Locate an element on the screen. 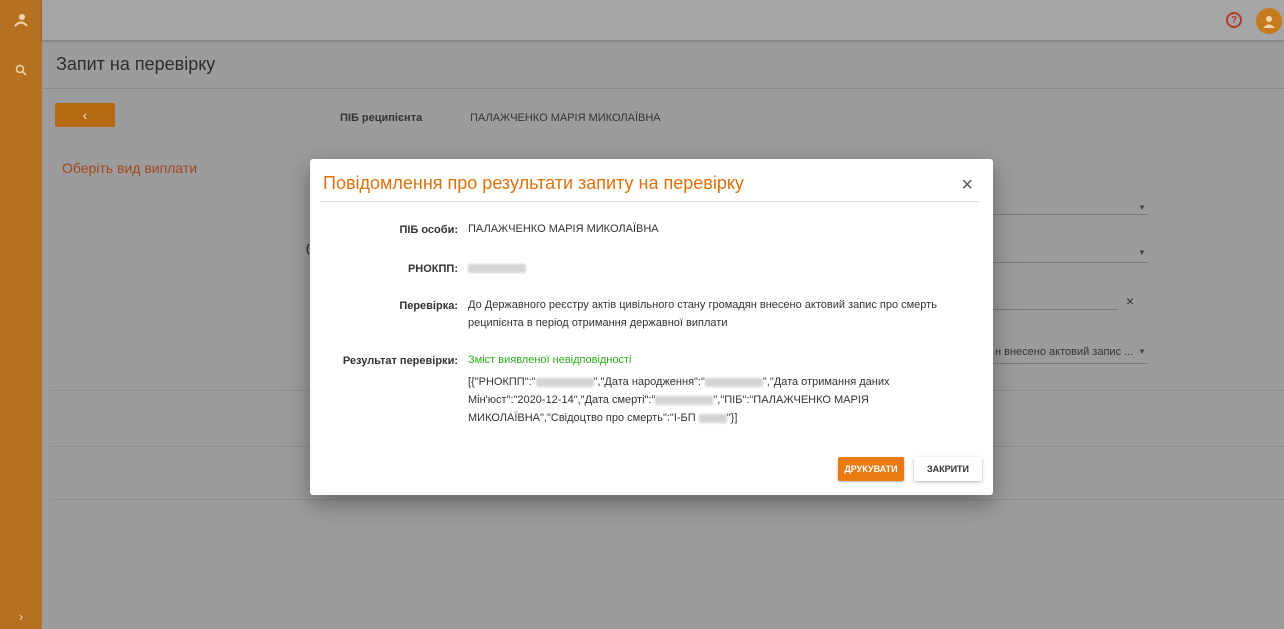  result-label: Результат перевірки: is located at coordinates (400, 361).